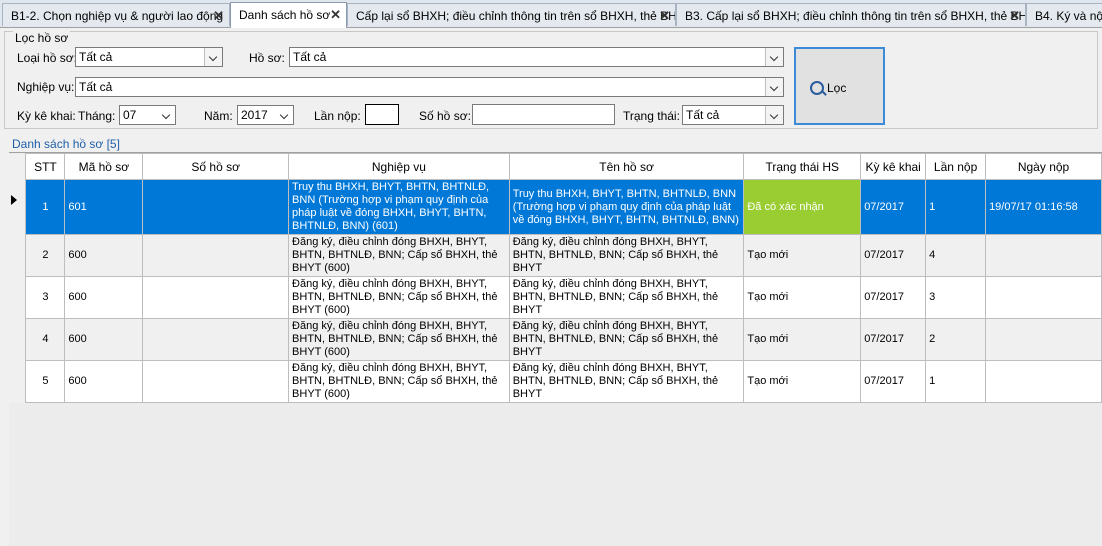 The width and height of the screenshot is (1102, 546). What do you see at coordinates (104, 207) in the screenshot?
I see `cell-ma-ho-so: 601` at bounding box center [104, 207].